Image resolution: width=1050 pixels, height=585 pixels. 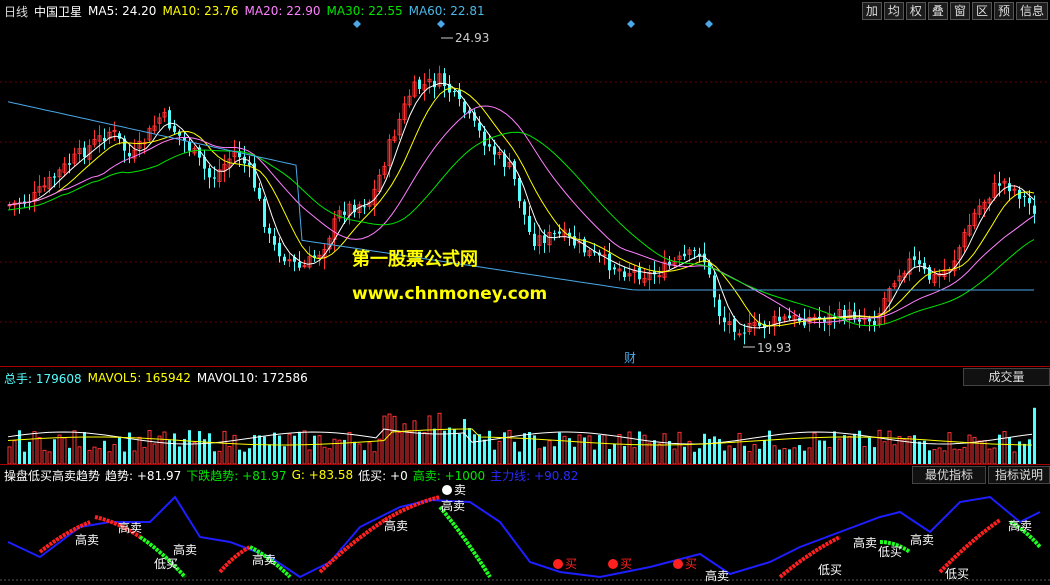 What do you see at coordinates (871, 11) in the screenshot?
I see `toolbar-add-button: 加` at bounding box center [871, 11].